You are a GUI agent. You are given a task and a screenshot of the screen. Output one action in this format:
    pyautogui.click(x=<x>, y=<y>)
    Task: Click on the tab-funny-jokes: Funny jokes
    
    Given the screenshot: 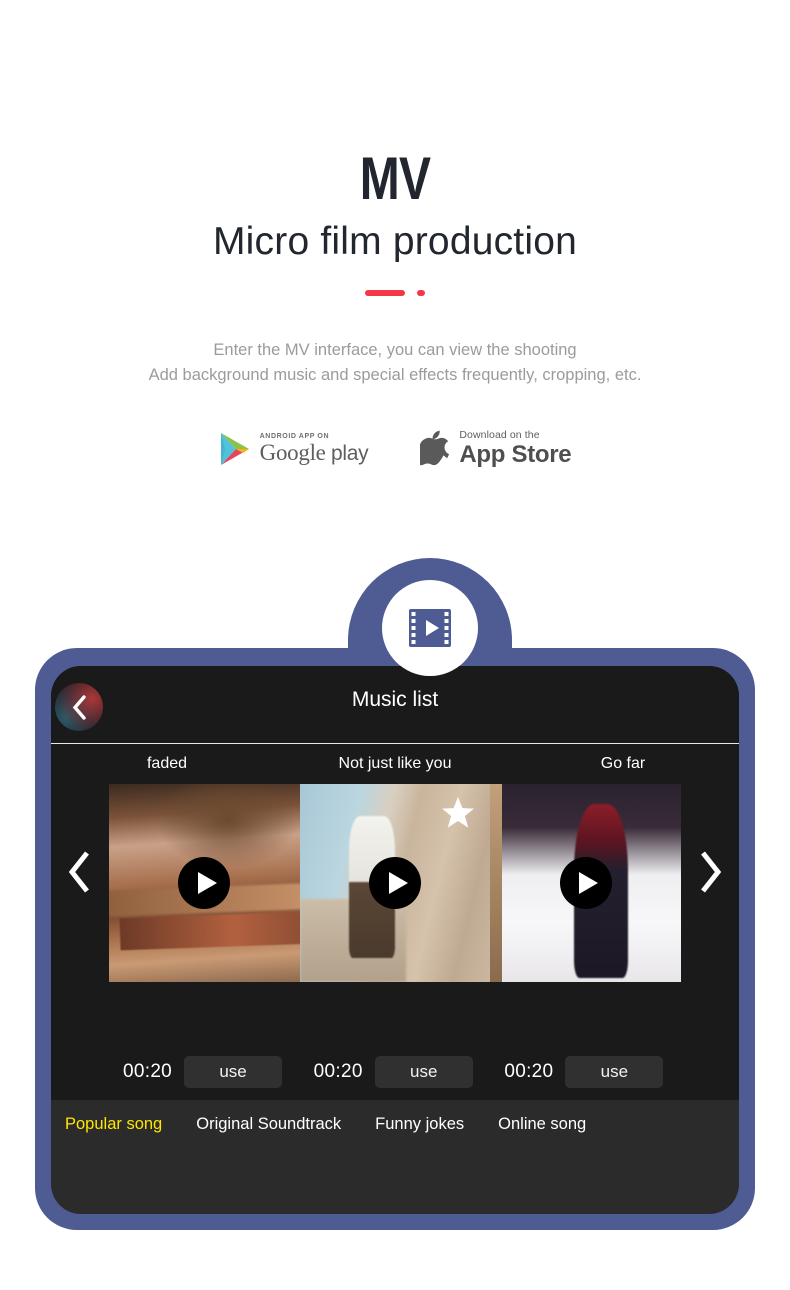 What is the action you would take?
    pyautogui.click(x=419, y=1124)
    